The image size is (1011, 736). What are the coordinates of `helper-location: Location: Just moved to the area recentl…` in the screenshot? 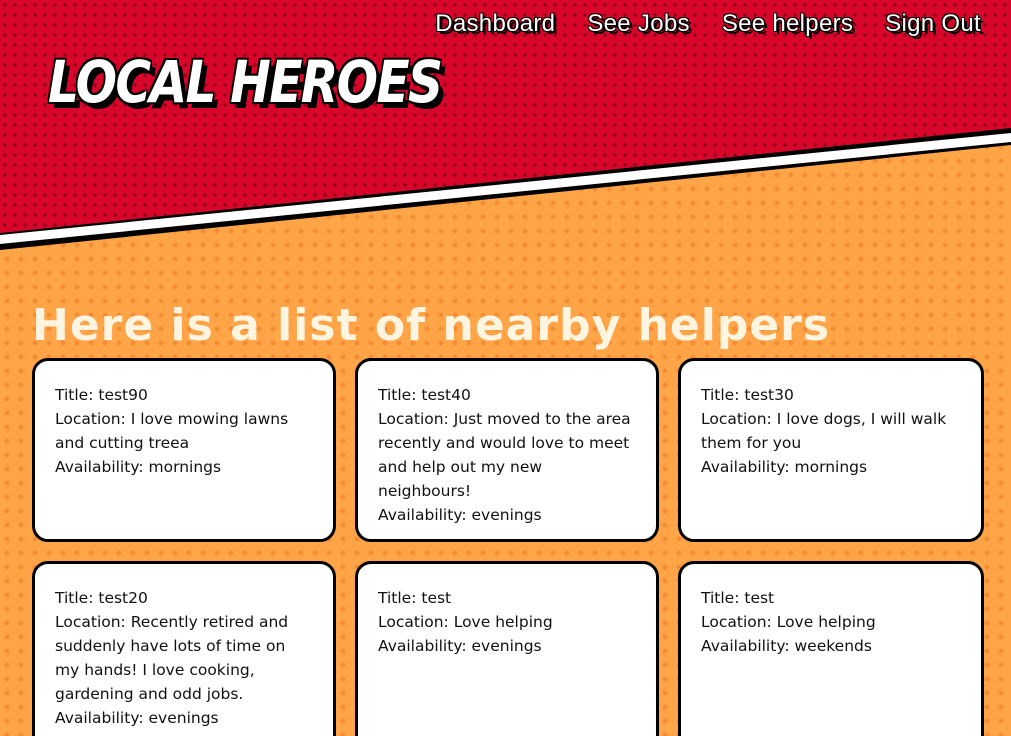 It's located at (504, 455).